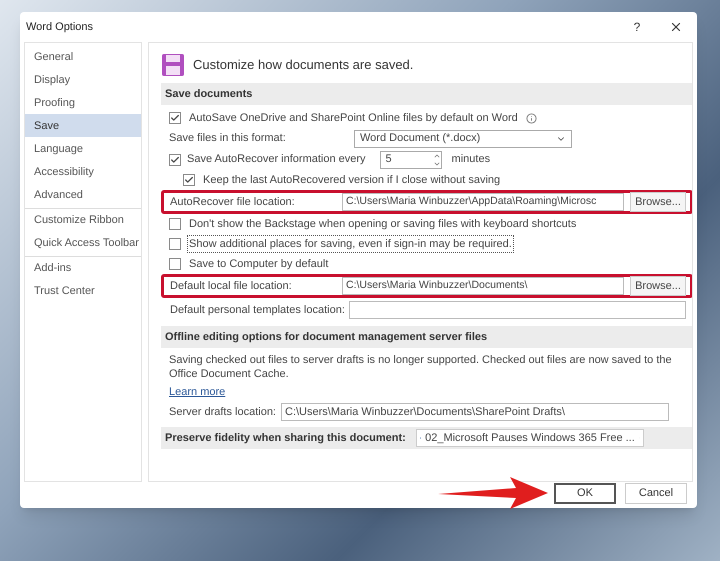  Describe the element at coordinates (637, 27) in the screenshot. I see `help-button: ?` at that location.